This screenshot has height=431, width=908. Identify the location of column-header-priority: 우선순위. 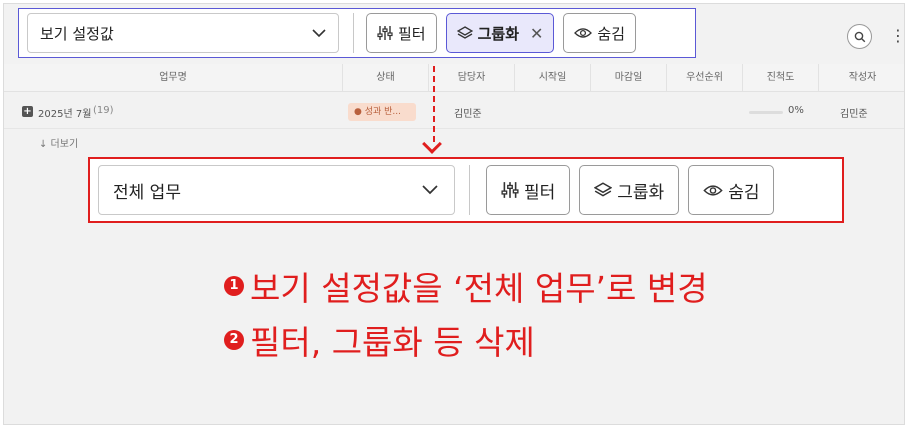
(704, 78).